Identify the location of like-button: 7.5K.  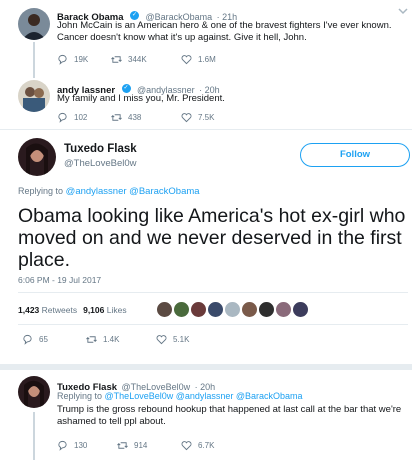
(197, 117).